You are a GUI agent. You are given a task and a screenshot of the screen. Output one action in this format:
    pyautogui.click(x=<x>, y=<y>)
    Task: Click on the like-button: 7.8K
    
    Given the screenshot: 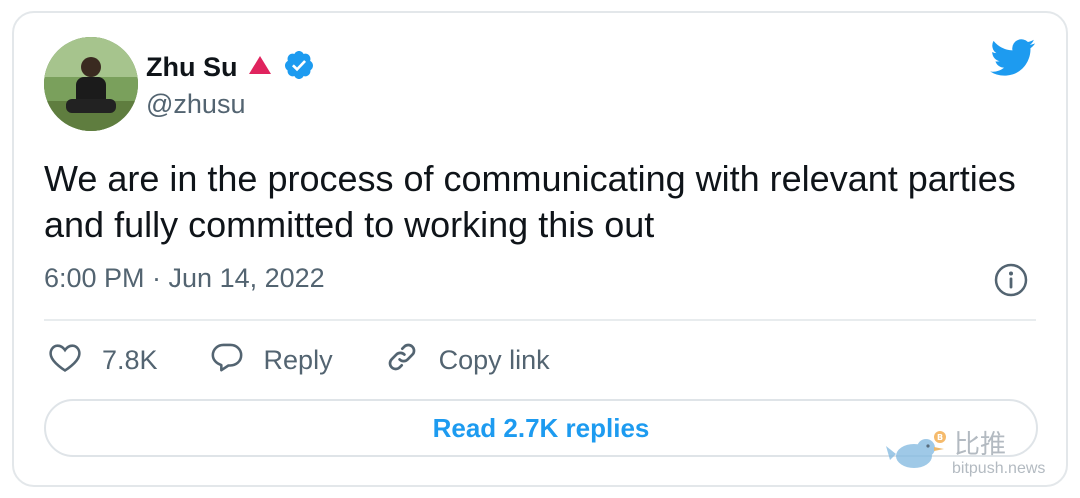 What is the action you would take?
    pyautogui.click(x=103, y=360)
    